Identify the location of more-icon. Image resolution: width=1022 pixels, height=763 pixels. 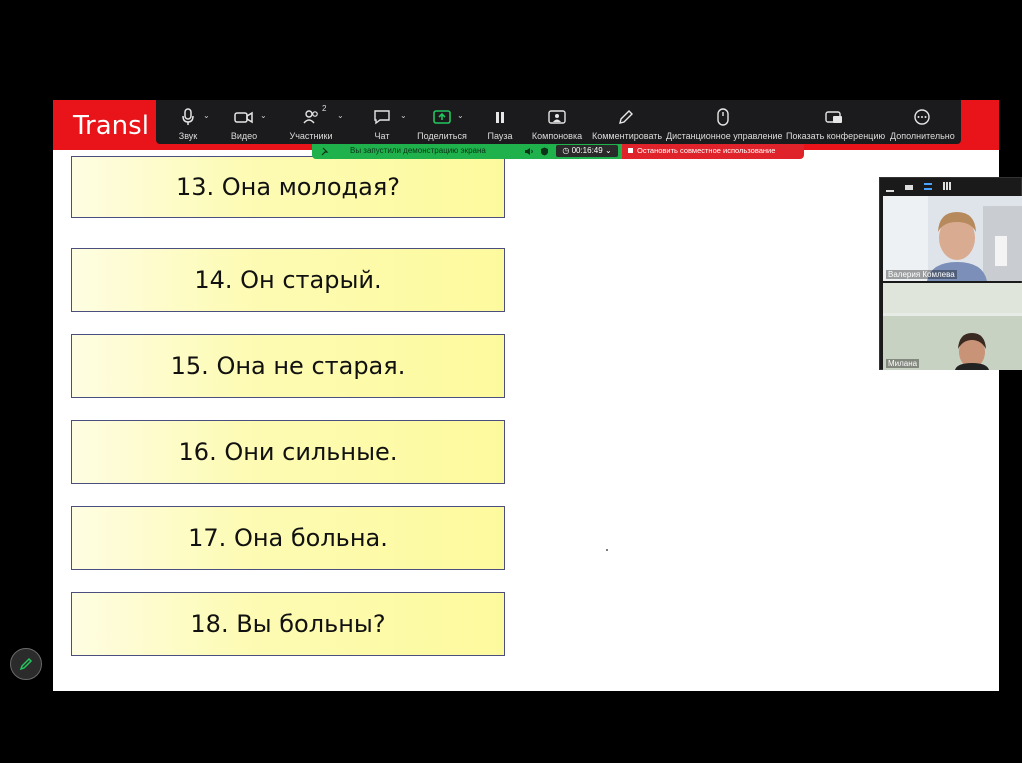
(922, 117).